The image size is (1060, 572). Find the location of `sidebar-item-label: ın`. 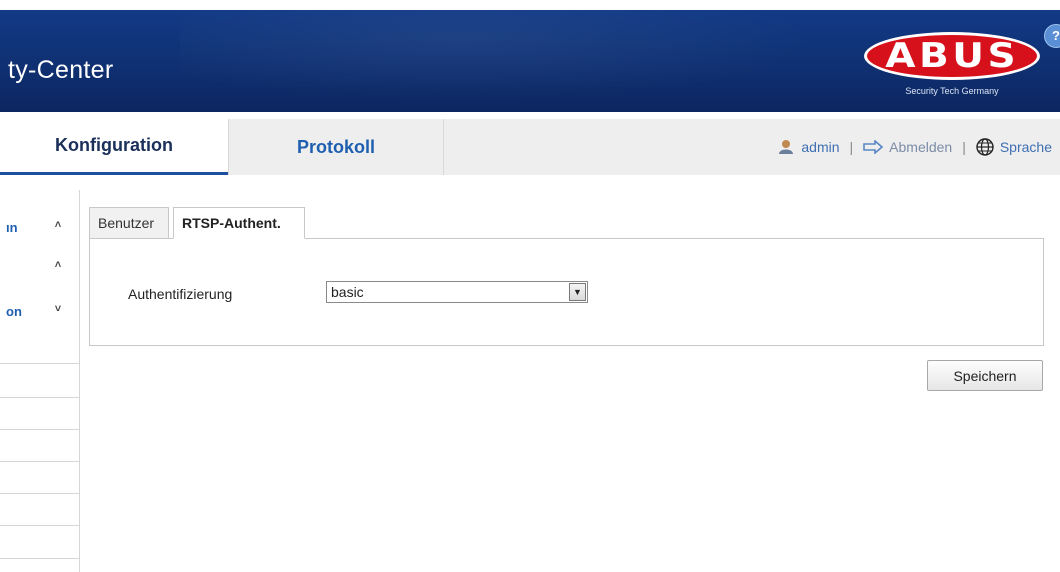

sidebar-item-label: ın is located at coordinates (12, 227).